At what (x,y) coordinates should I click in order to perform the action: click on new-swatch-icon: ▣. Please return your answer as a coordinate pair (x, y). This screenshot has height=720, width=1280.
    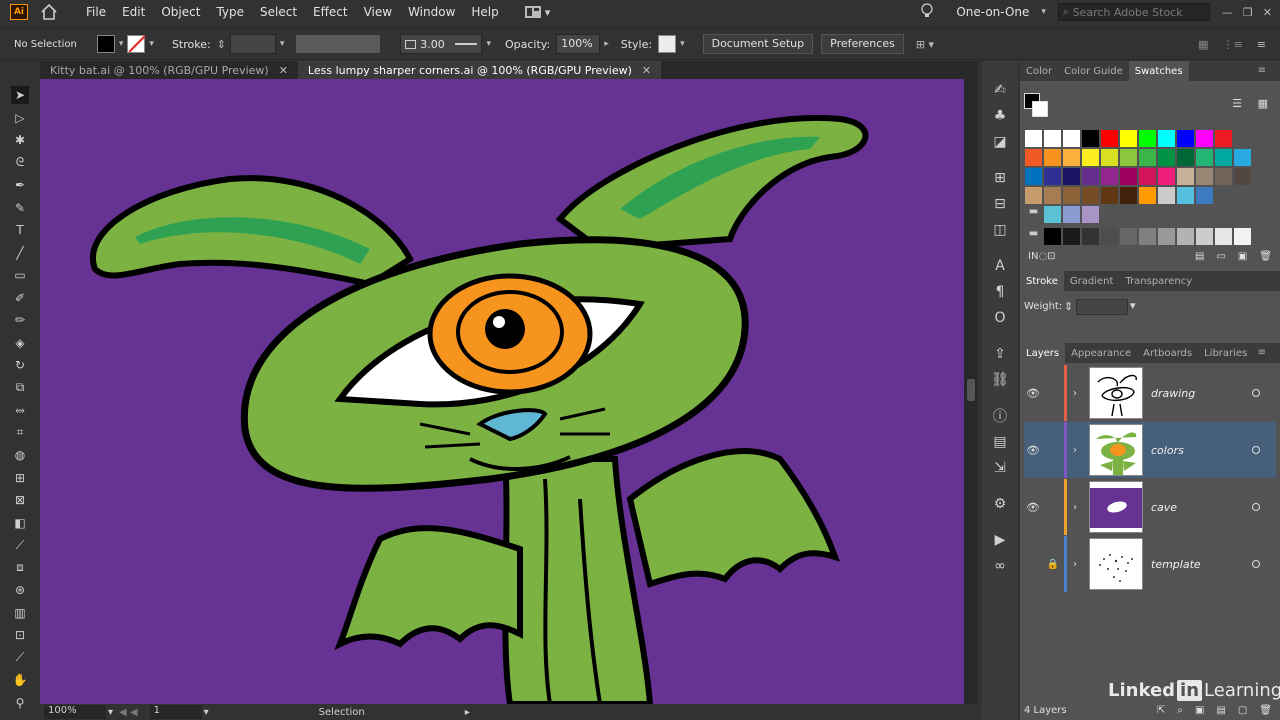
    Looking at the image, I should click on (1242, 256).